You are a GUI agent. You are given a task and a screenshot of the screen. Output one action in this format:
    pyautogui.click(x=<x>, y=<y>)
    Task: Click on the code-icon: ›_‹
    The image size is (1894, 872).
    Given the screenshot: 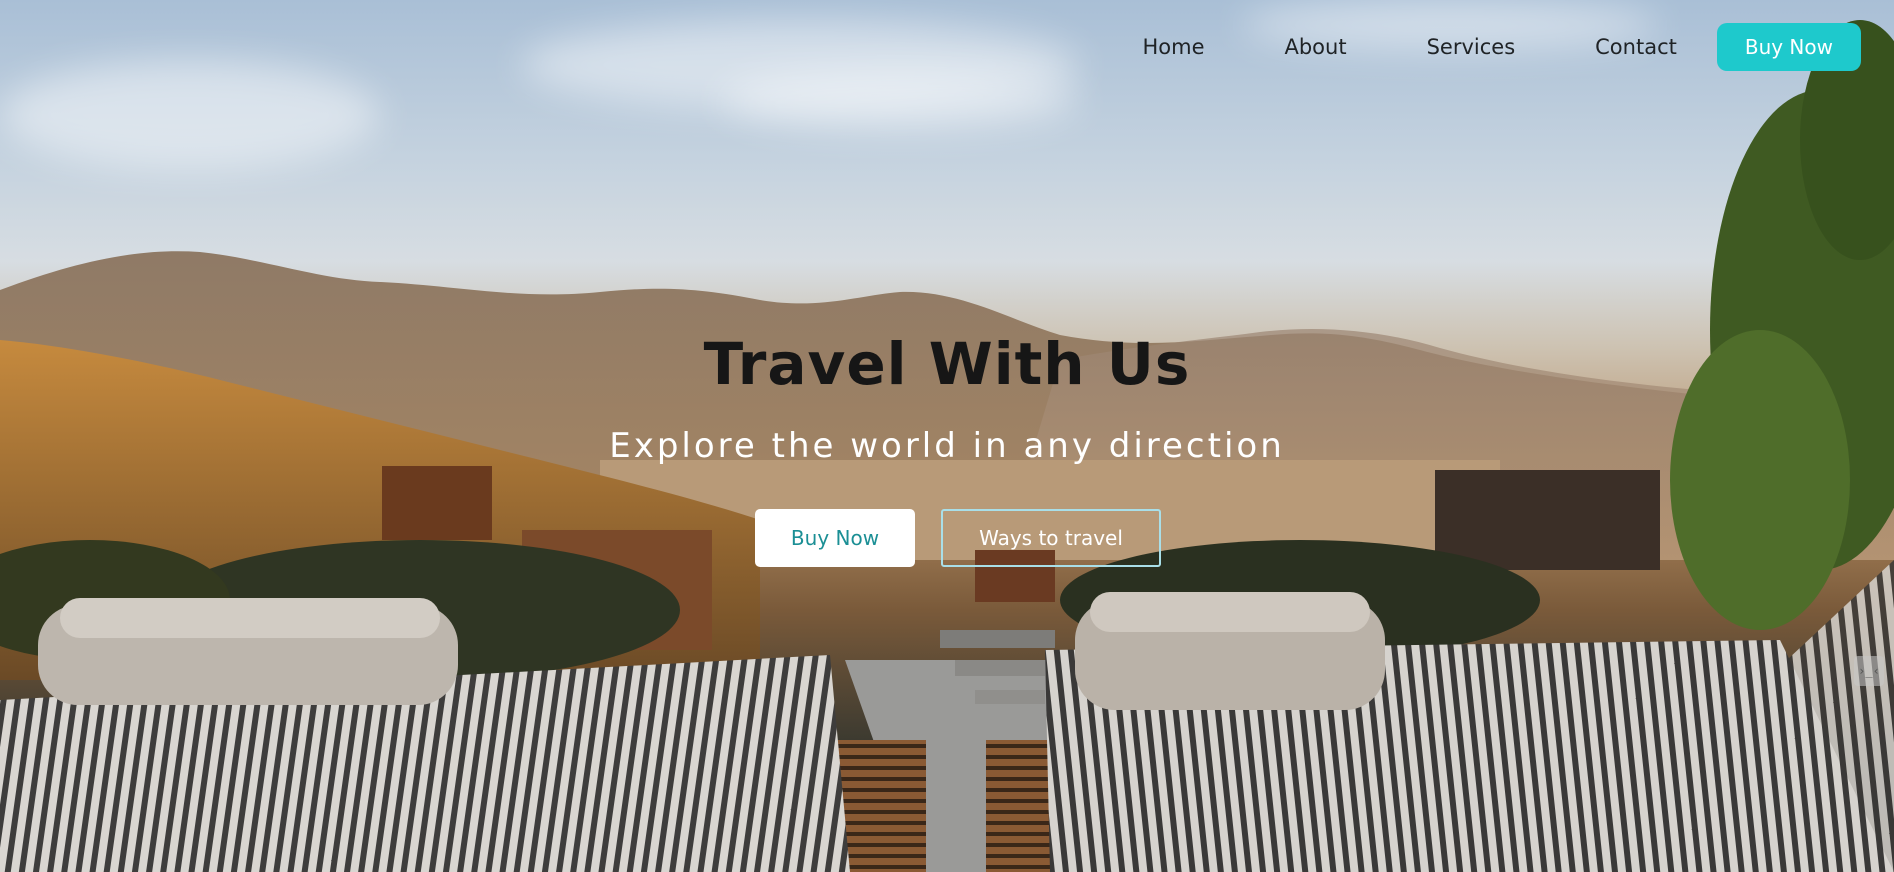 What is the action you would take?
    pyautogui.click(x=1869, y=671)
    